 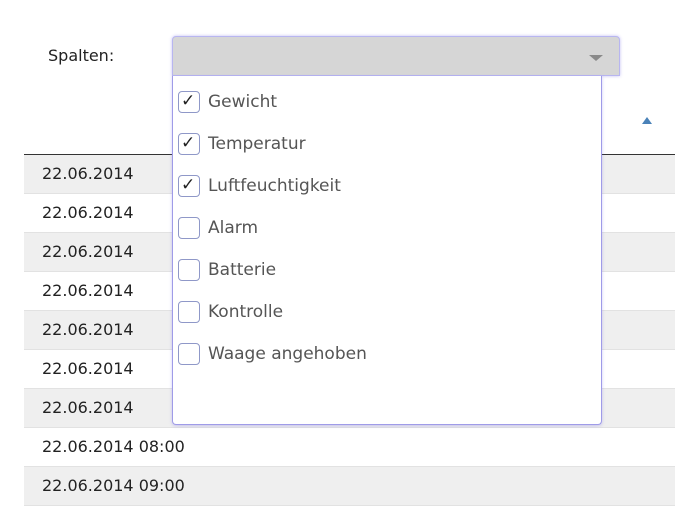 What do you see at coordinates (349, 447) in the screenshot?
I see `table-row: 22.06.2014 08:00` at bounding box center [349, 447].